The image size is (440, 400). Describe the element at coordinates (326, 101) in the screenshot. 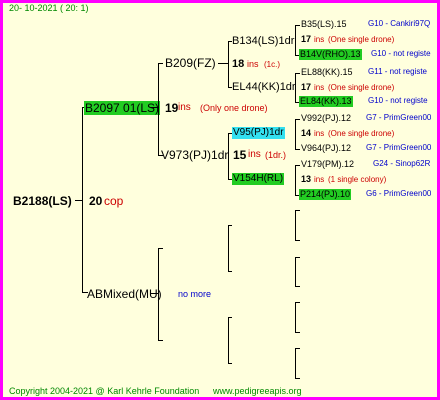

I see `gen4-item-3-id: EL84(KK).13` at that location.